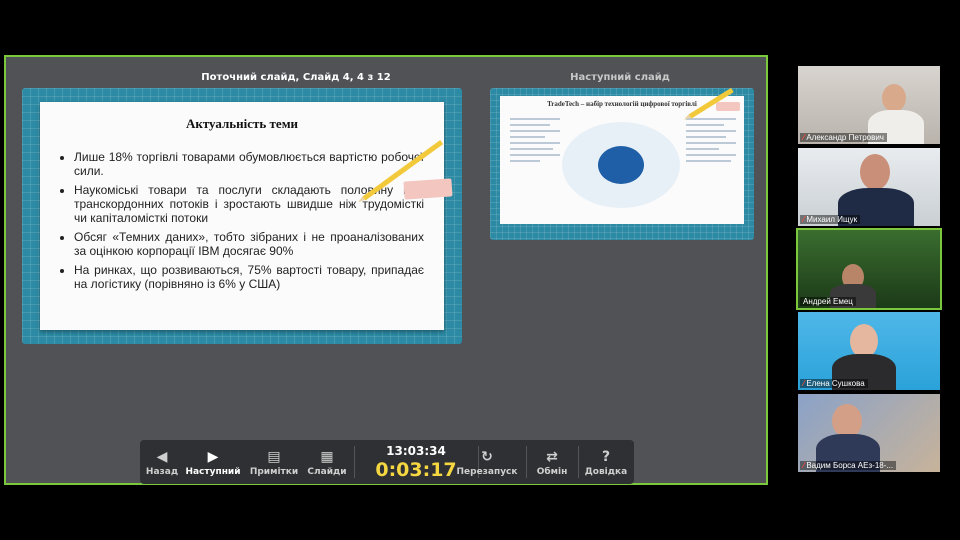 This screenshot has width=960, height=540. I want to click on notes-button: ▤ Примітки, so click(274, 462).